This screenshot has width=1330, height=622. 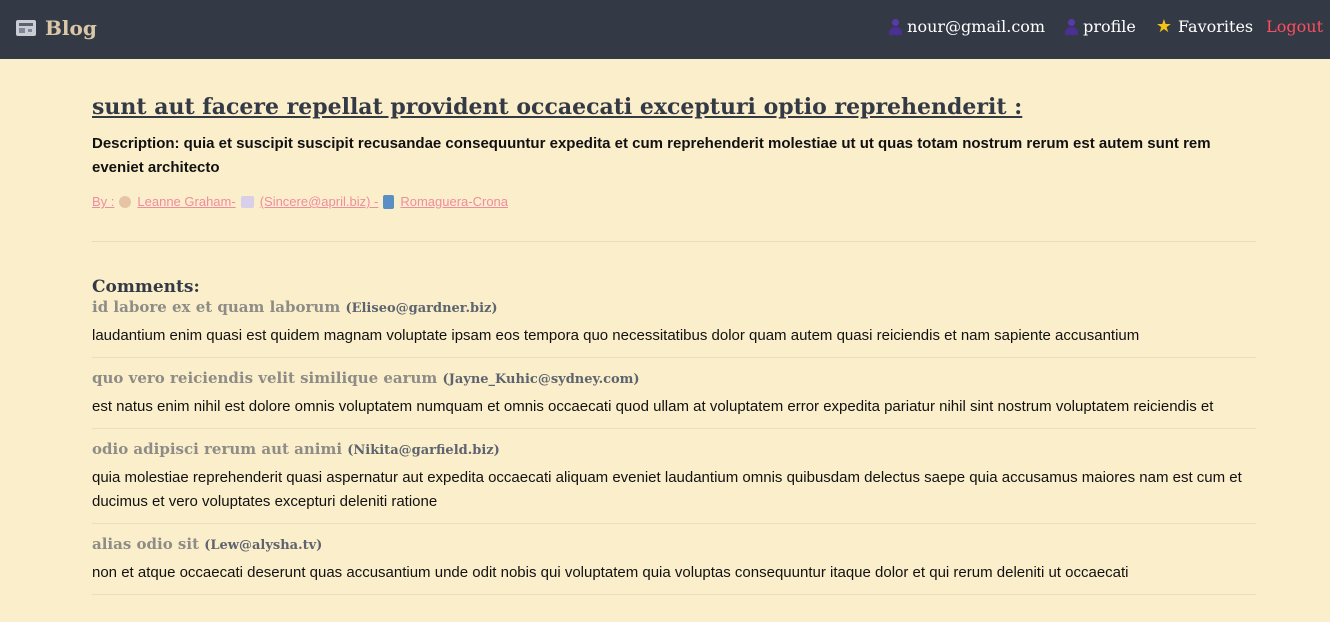 I want to click on brand-label: Blog, so click(x=71, y=28).